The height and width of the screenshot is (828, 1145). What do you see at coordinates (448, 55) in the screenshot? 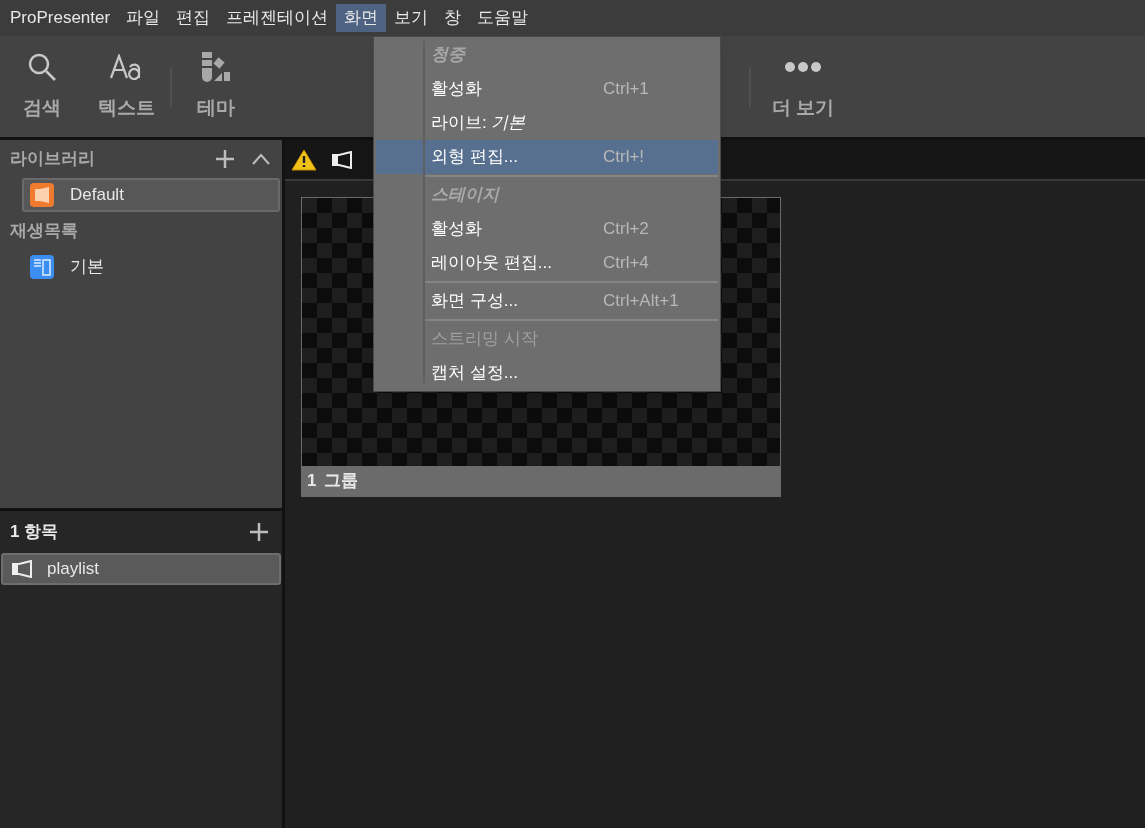
I see `menu-section-header: 청중` at bounding box center [448, 55].